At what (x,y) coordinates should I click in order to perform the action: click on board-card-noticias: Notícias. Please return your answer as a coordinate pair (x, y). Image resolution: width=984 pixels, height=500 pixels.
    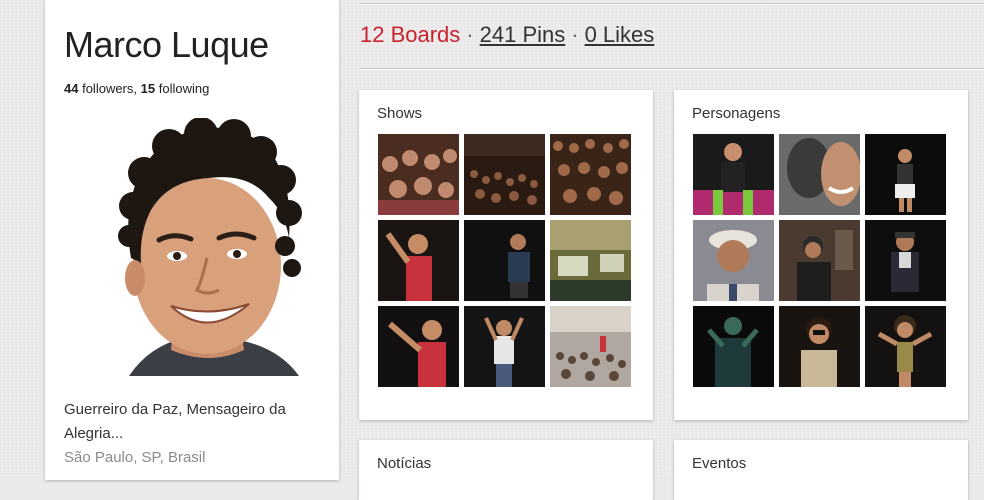
    Looking at the image, I should click on (506, 470).